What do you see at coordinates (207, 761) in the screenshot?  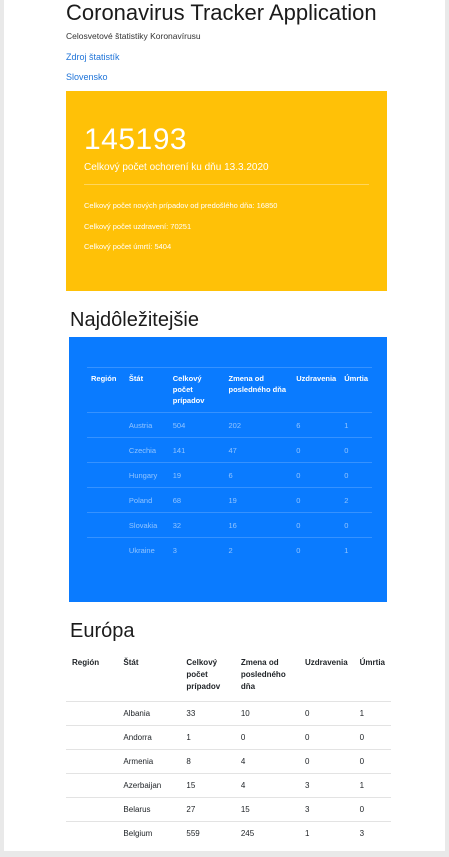 I see `cell-total: 8` at bounding box center [207, 761].